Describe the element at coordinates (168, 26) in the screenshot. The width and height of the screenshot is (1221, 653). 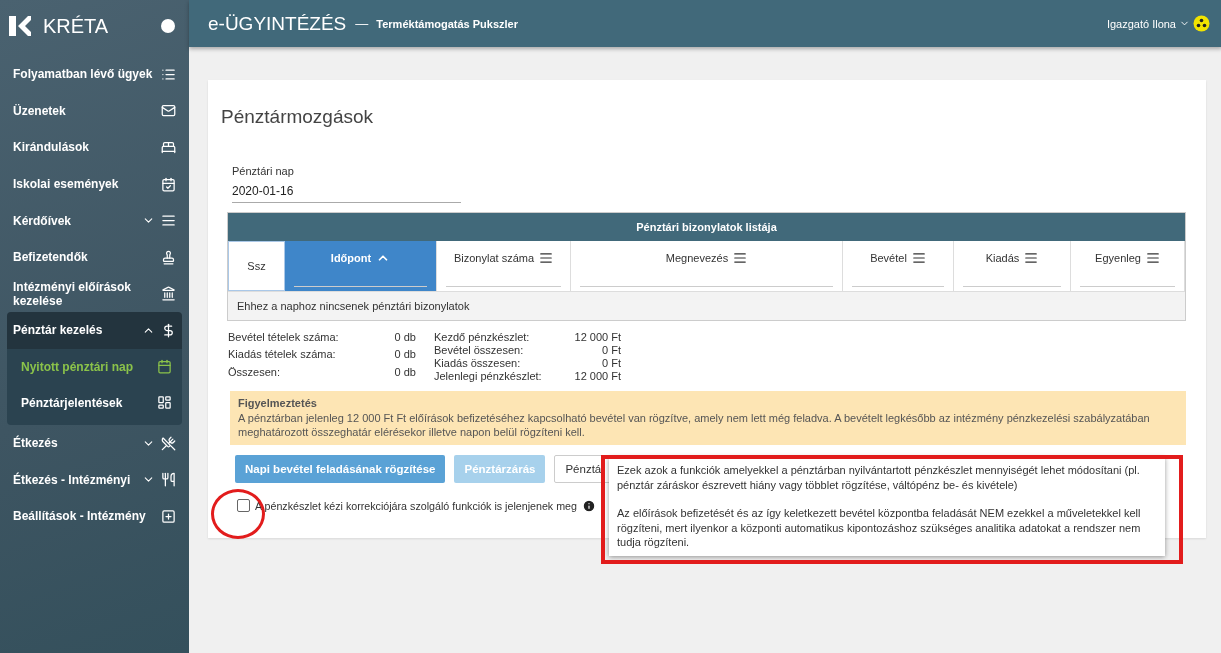
I see `status-dot` at that location.